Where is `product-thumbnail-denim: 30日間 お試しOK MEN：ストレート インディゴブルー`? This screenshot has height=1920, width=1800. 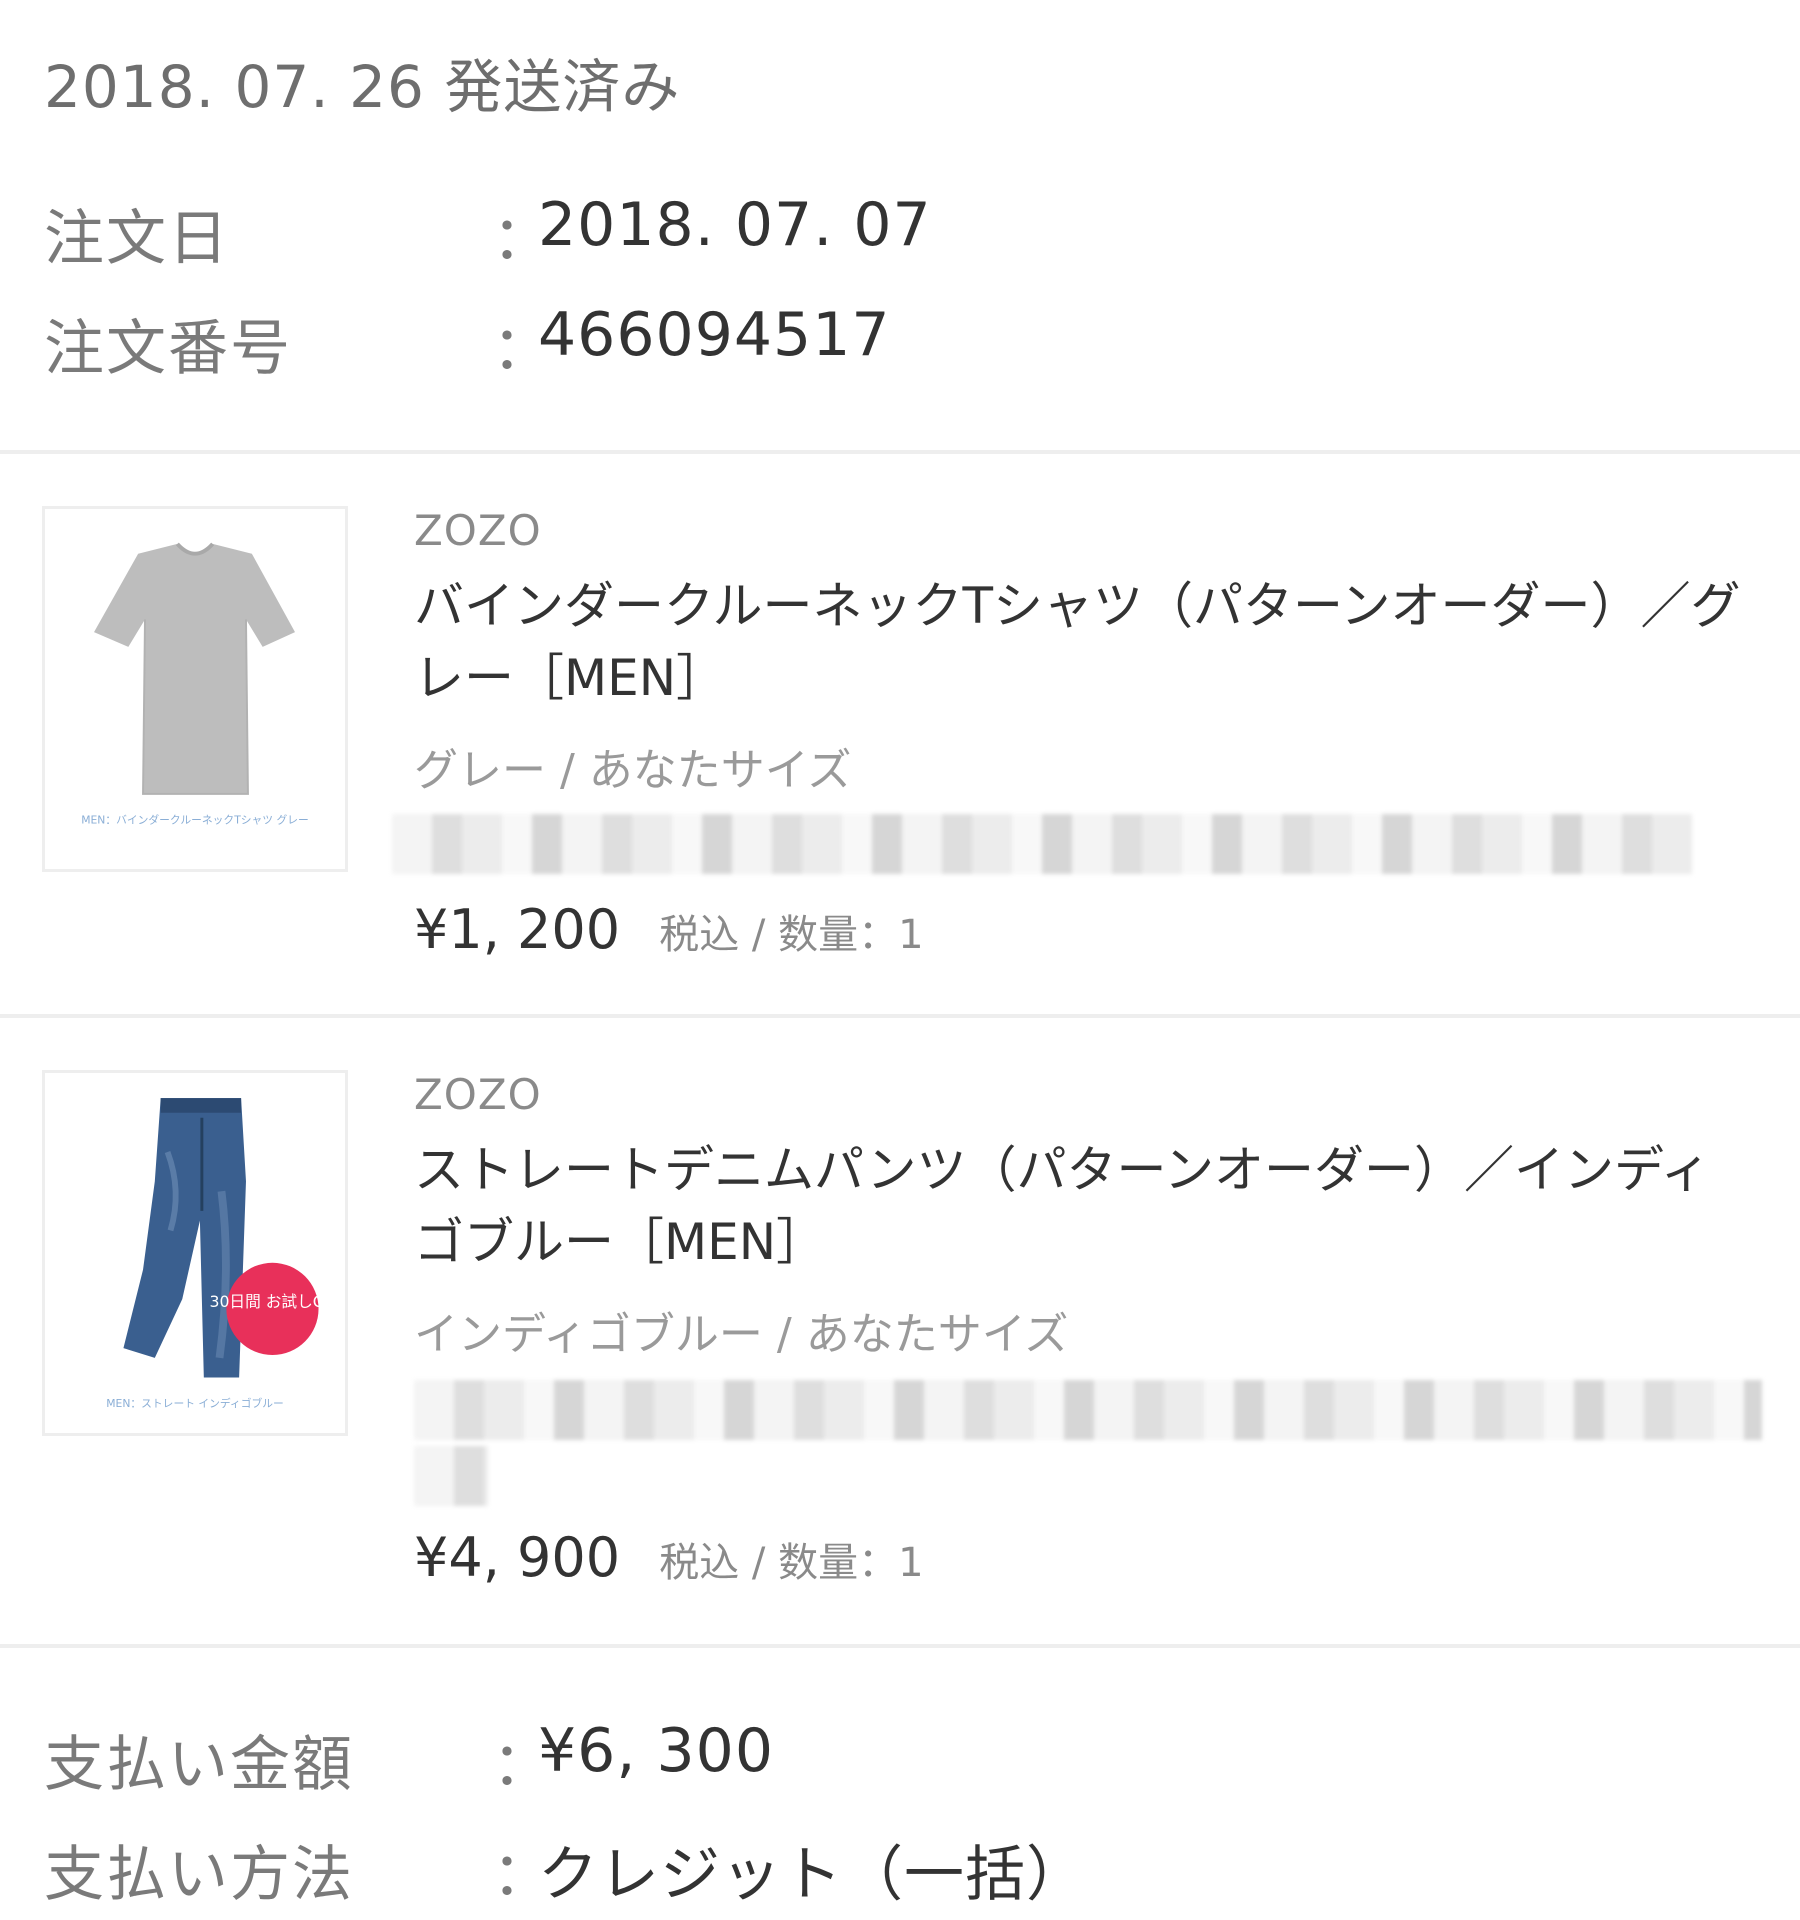 product-thumbnail-denim: 30日間 お試しOK MEN：ストレート インディゴブルー is located at coordinates (195, 1253).